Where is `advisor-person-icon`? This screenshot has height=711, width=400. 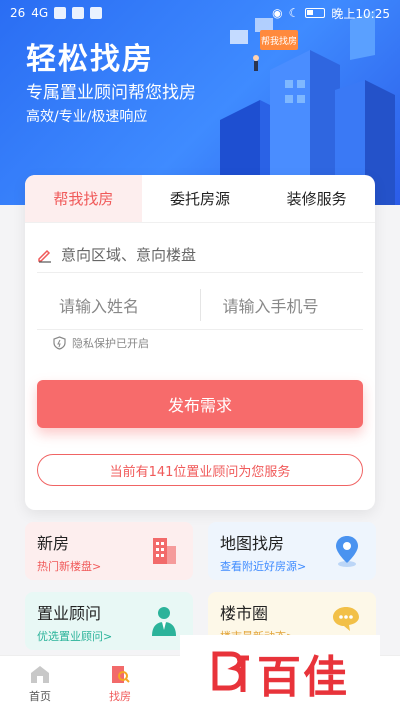 advisor-person-icon is located at coordinates (164, 621).